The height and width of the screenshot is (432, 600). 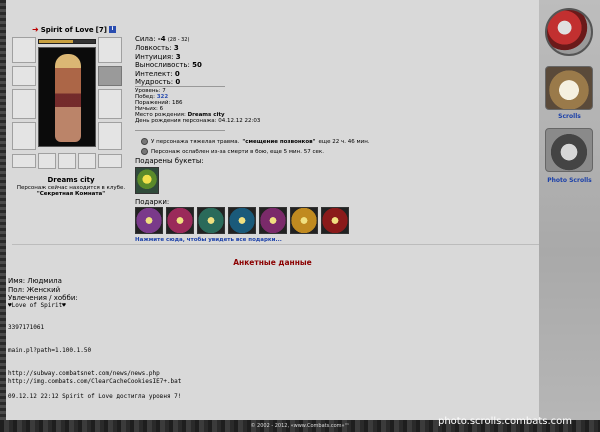 I want to click on anketa-name: Имя: Людмила, so click(x=35, y=281).